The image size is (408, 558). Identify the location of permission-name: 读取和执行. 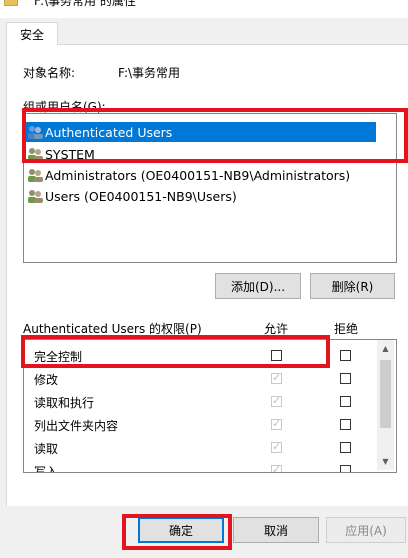
(64, 403).